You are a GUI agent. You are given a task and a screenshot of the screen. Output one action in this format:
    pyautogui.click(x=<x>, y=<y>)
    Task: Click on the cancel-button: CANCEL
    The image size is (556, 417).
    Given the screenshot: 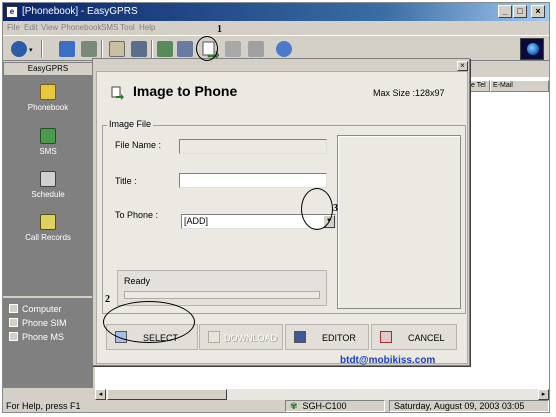 What is the action you would take?
    pyautogui.click(x=414, y=337)
    